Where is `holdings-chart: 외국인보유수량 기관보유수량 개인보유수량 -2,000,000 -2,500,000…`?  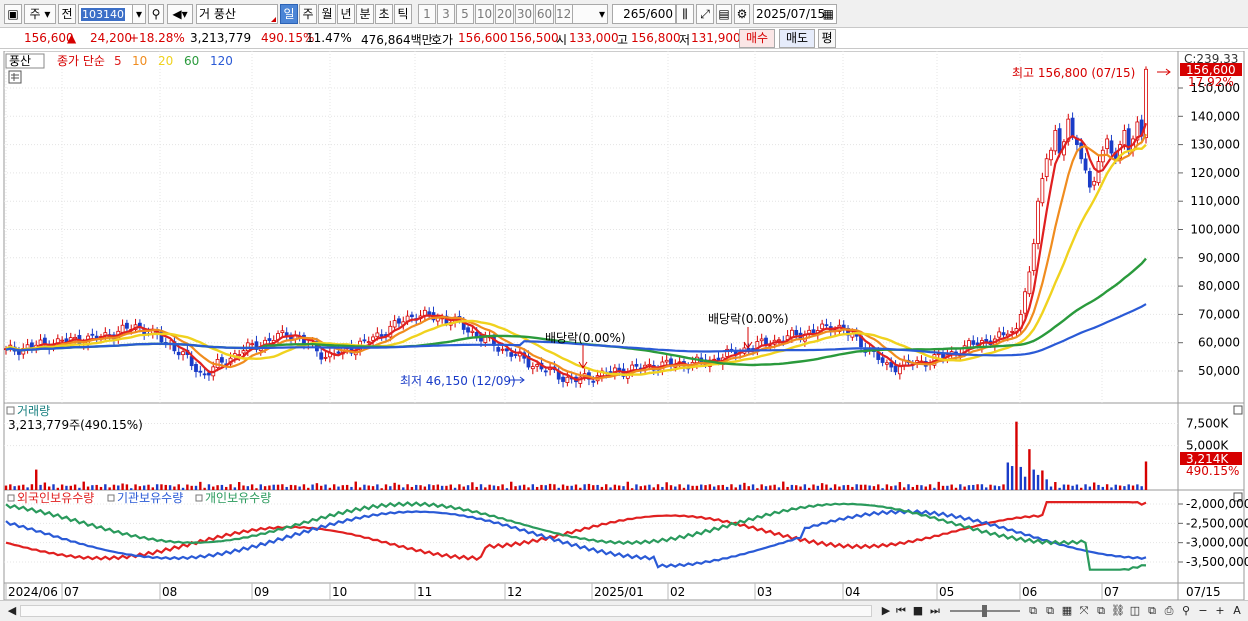 holdings-chart: 외국인보유수량 기관보유수량 개인보유수량 -2,000,000 -2,500,000… is located at coordinates (624, 536).